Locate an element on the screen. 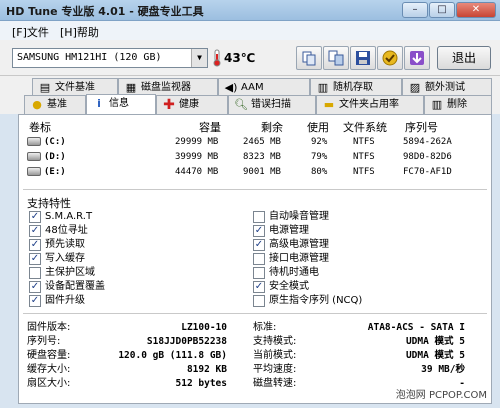 The height and width of the screenshot is (408, 500). tab-info: i 信息 is located at coordinates (121, 104).